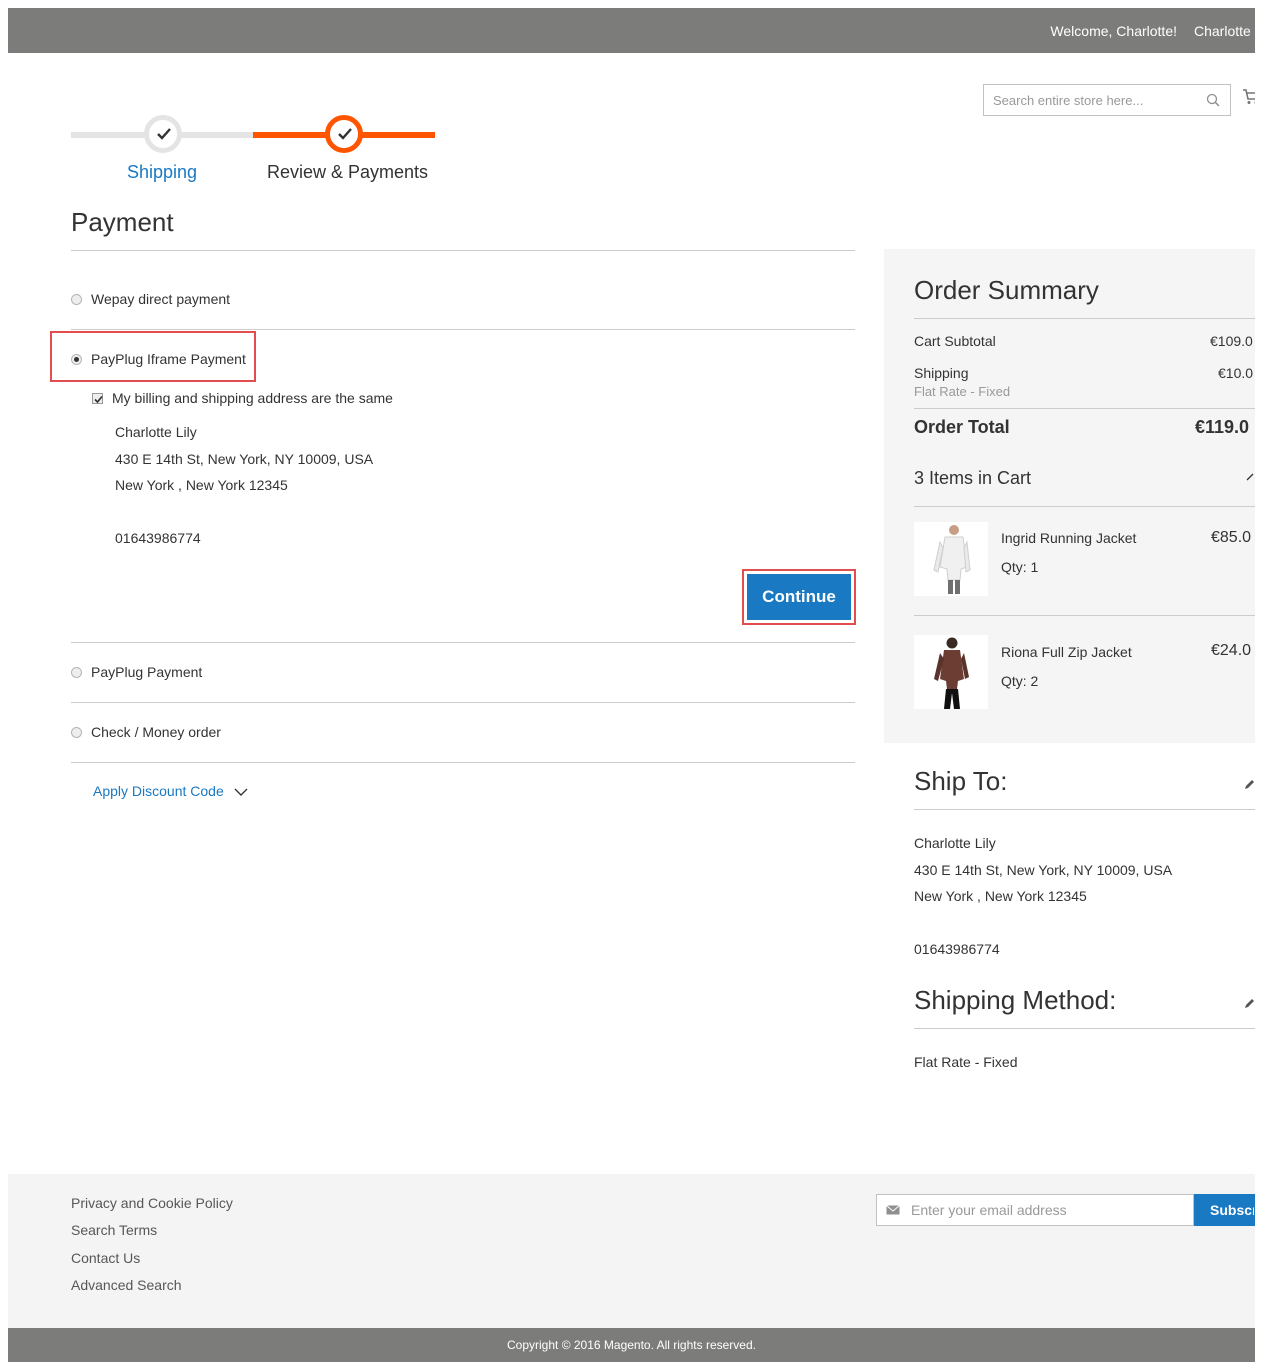 The height and width of the screenshot is (1362, 1267). Describe the element at coordinates (1231, 650) in the screenshot. I see `item-price: €24.0` at that location.